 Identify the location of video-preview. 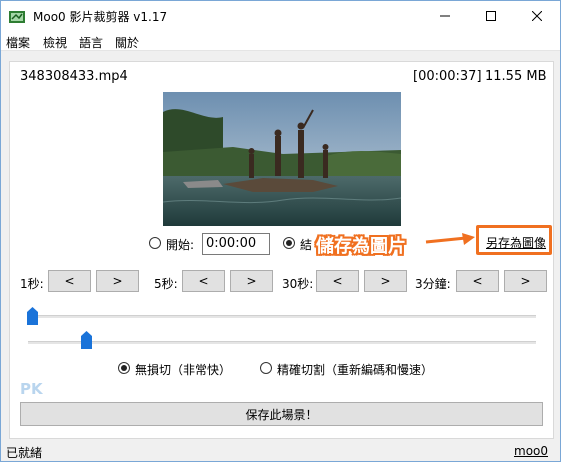
(282, 159).